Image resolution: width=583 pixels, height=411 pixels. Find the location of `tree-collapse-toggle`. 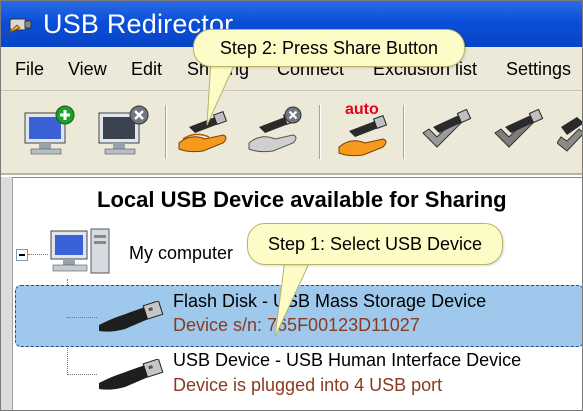

tree-collapse-toggle is located at coordinates (22, 255).